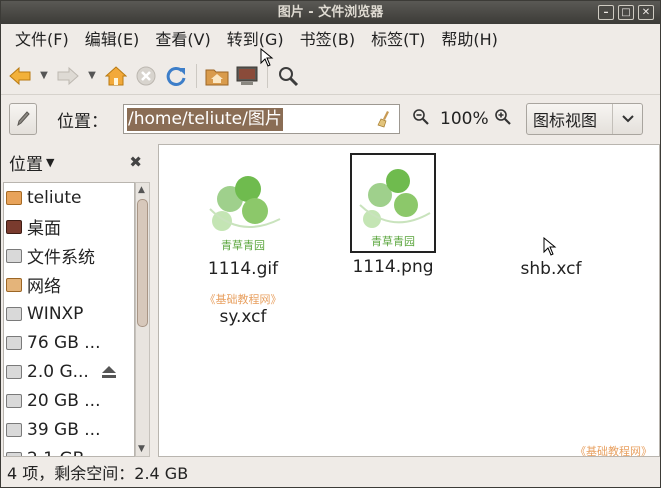 This screenshot has height=488, width=661. I want to click on sidebar-item-label: 网络, so click(44, 287).